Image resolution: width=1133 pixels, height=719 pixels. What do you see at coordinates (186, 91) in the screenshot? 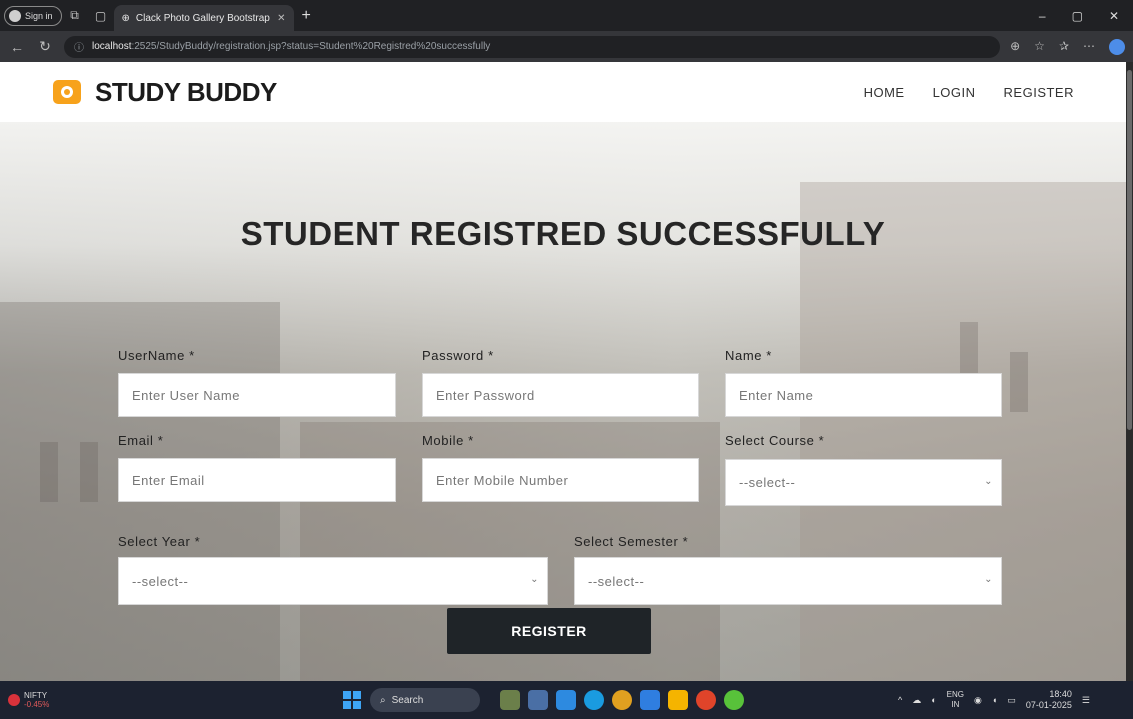
I see `brand-name: STUDY BUDDY` at bounding box center [186, 91].